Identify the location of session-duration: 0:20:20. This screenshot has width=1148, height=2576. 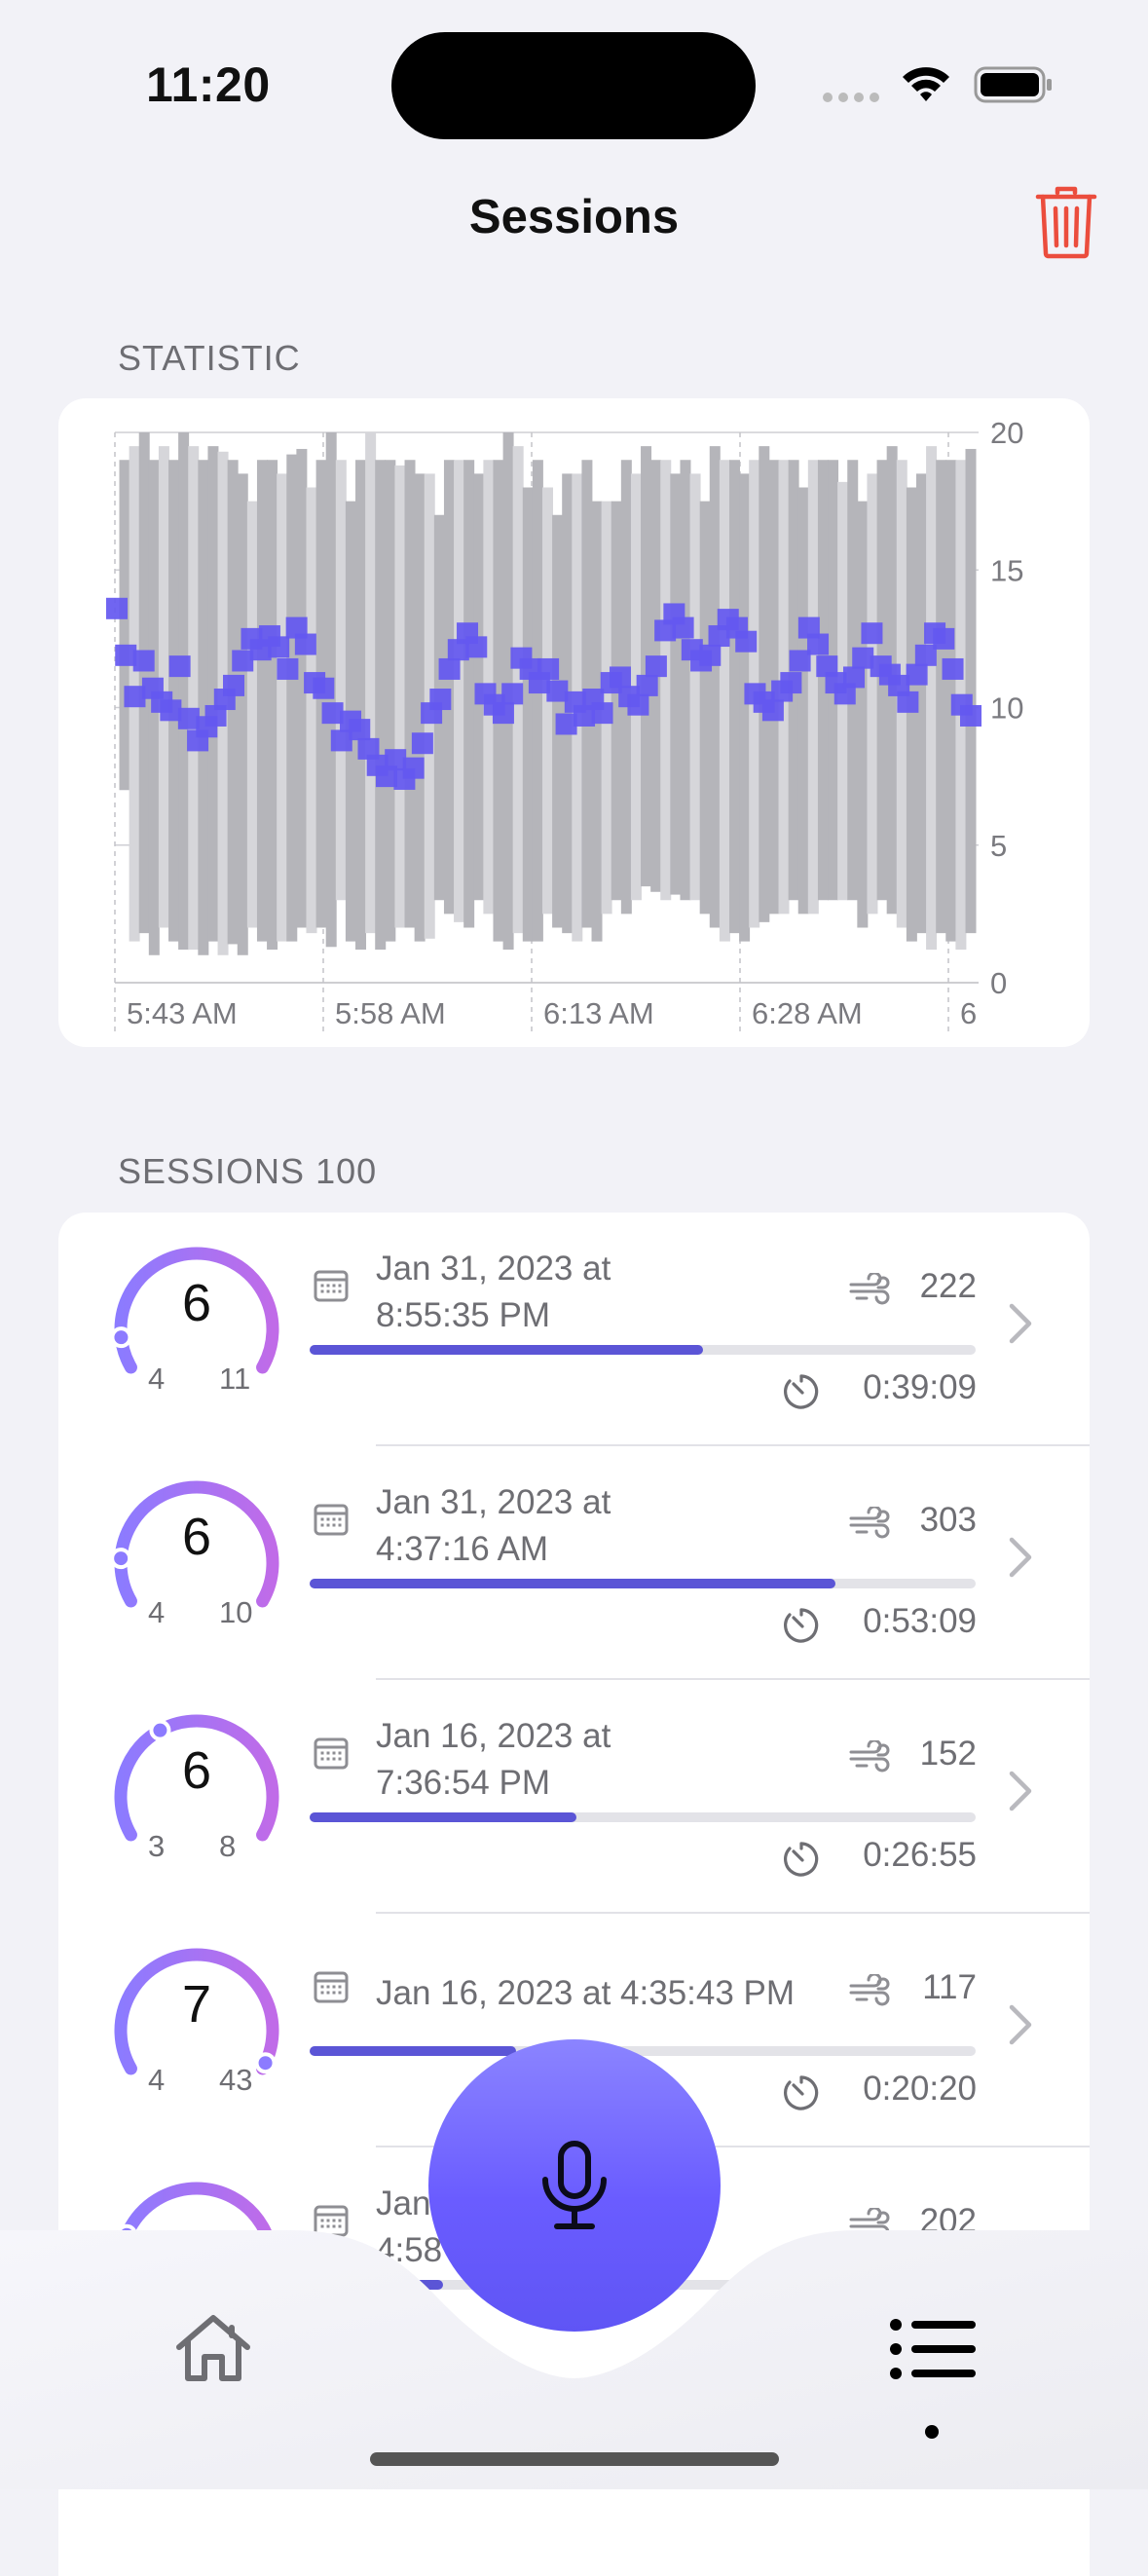
(920, 2089).